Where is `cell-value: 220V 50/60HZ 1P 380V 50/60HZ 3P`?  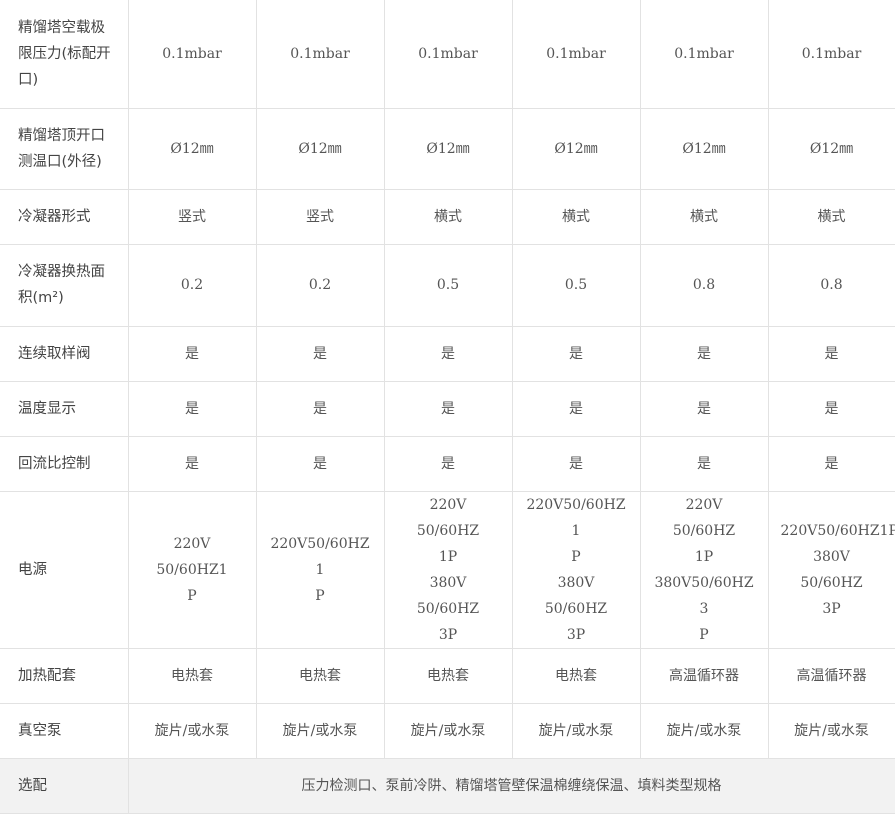
cell-value: 220V 50/60HZ 1P 380V 50/60HZ 3P is located at coordinates (448, 569).